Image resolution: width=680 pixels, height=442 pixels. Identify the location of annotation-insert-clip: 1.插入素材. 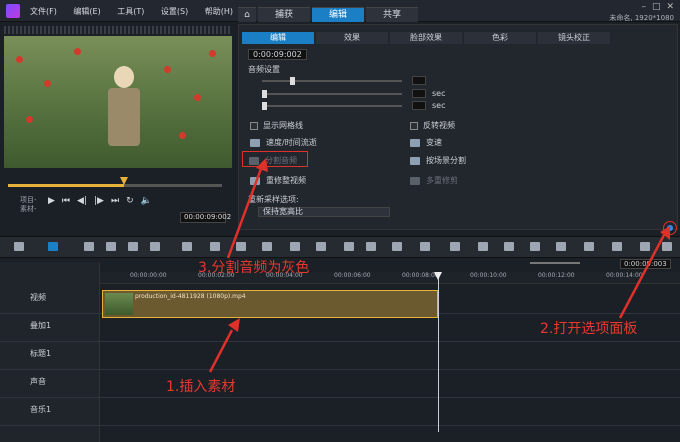
(201, 387).